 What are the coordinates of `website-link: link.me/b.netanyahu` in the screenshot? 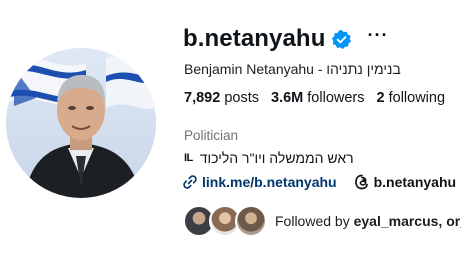 It's located at (259, 182).